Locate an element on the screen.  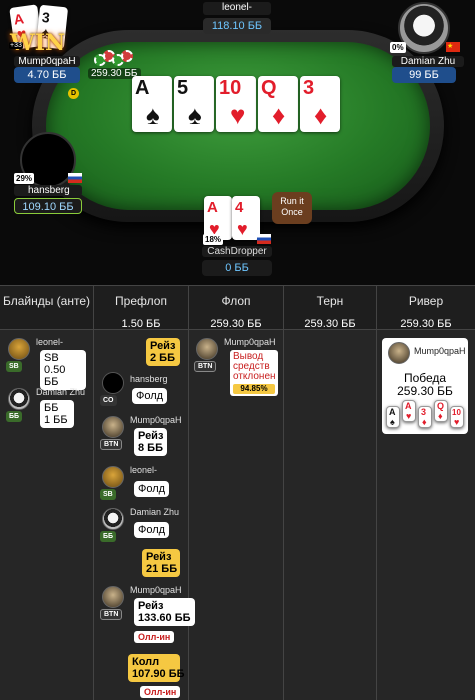
player-name-top-center: leonel- is located at coordinates (237, 8).